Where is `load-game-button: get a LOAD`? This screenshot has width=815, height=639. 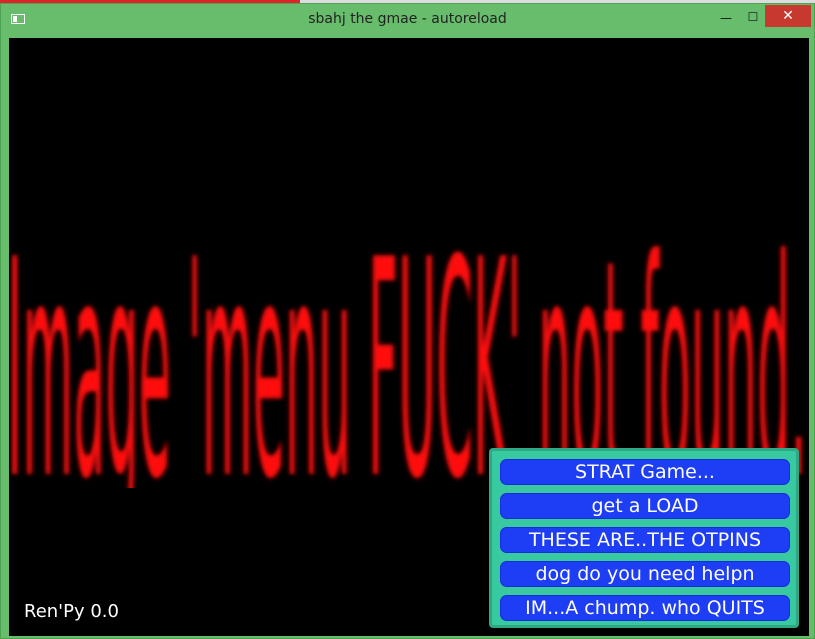 load-game-button: get a LOAD is located at coordinates (645, 506).